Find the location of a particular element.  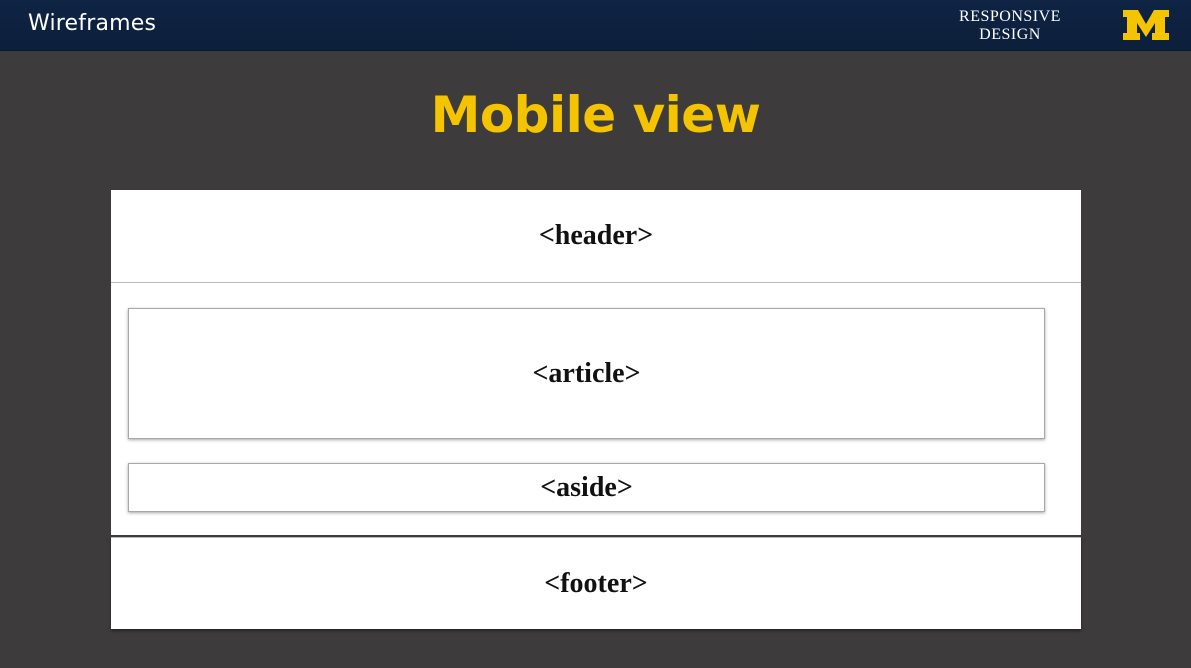

course-brand: RESPONSIVE DESIGN is located at coordinates (1010, 26).